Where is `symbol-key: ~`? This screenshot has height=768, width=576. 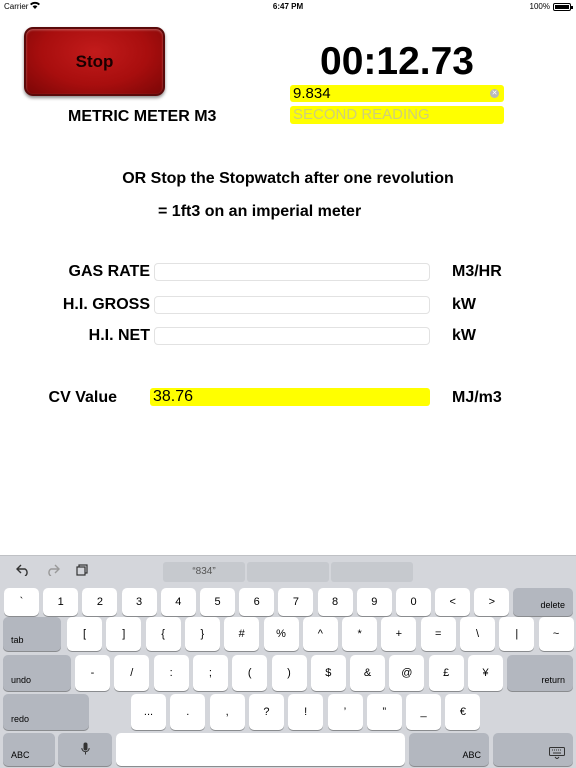 symbol-key: ~ is located at coordinates (556, 634).